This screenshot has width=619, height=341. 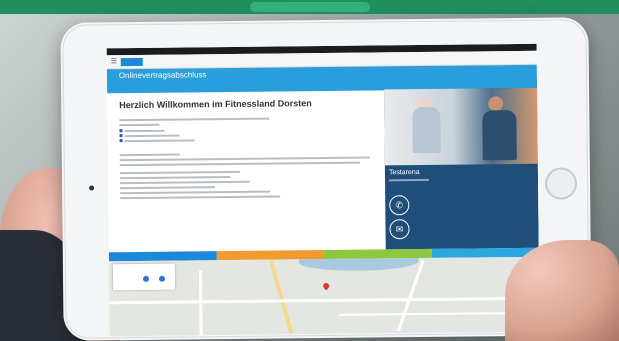 What do you see at coordinates (144, 266) in the screenshot?
I see `map-info-text` at bounding box center [144, 266].